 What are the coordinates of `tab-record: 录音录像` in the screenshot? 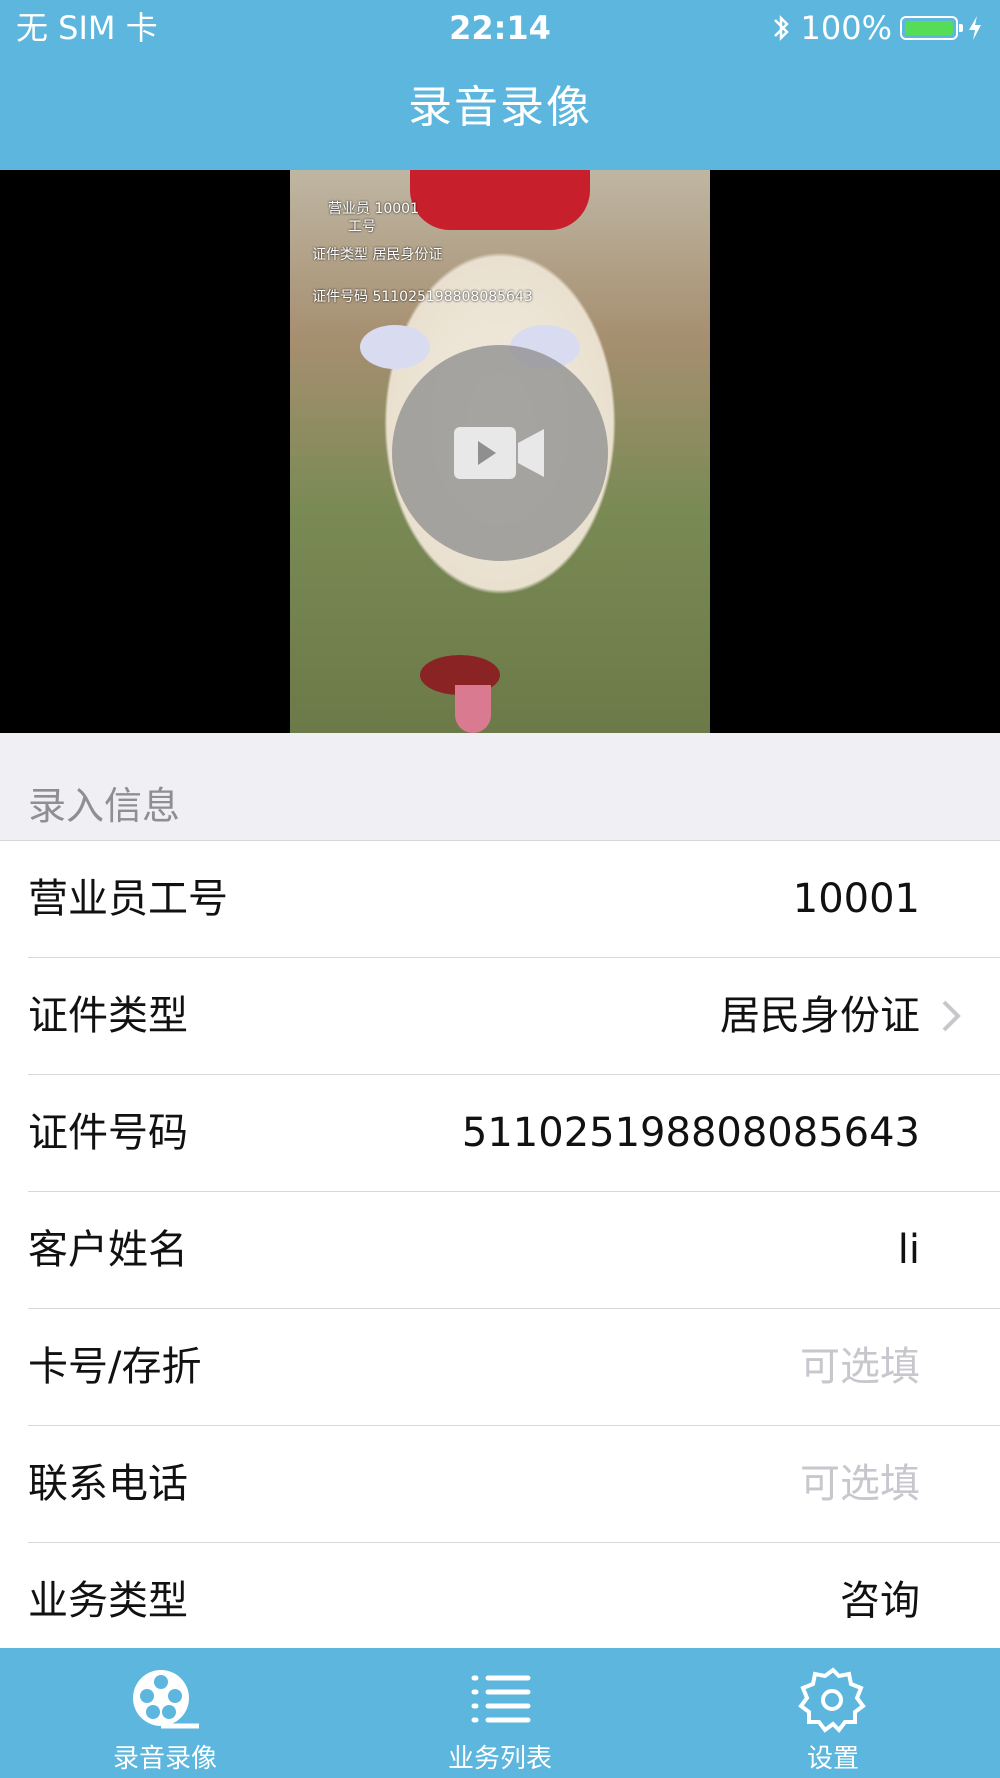 It's located at (165, 1713).